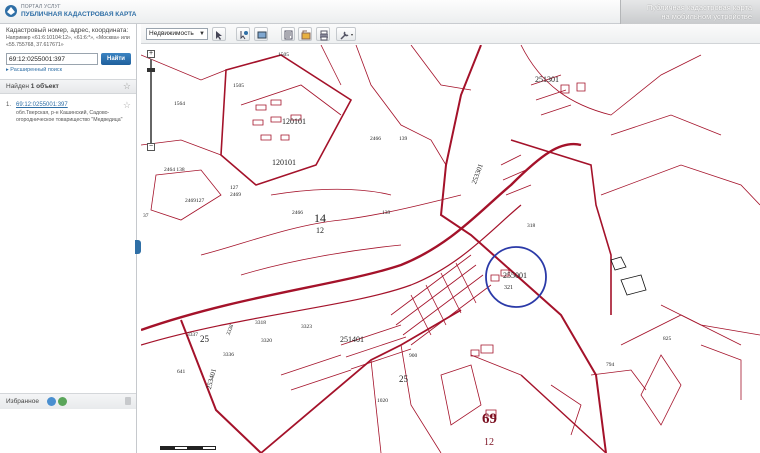 This screenshot has height=453, width=760. What do you see at coordinates (127, 105) in the screenshot?
I see `favorite-star-icon: ☆` at bounding box center [127, 105].